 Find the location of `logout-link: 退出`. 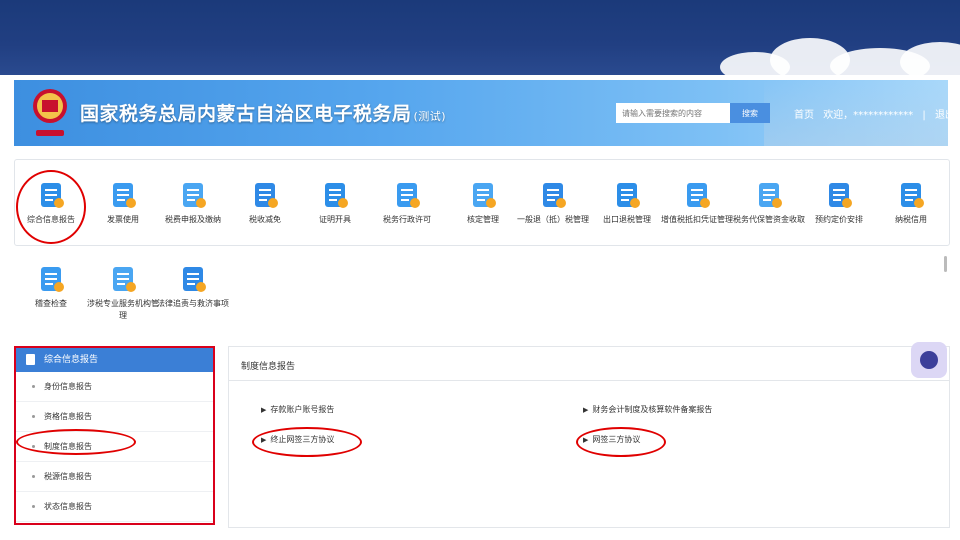

logout-link: 退出 is located at coordinates (941, 115).